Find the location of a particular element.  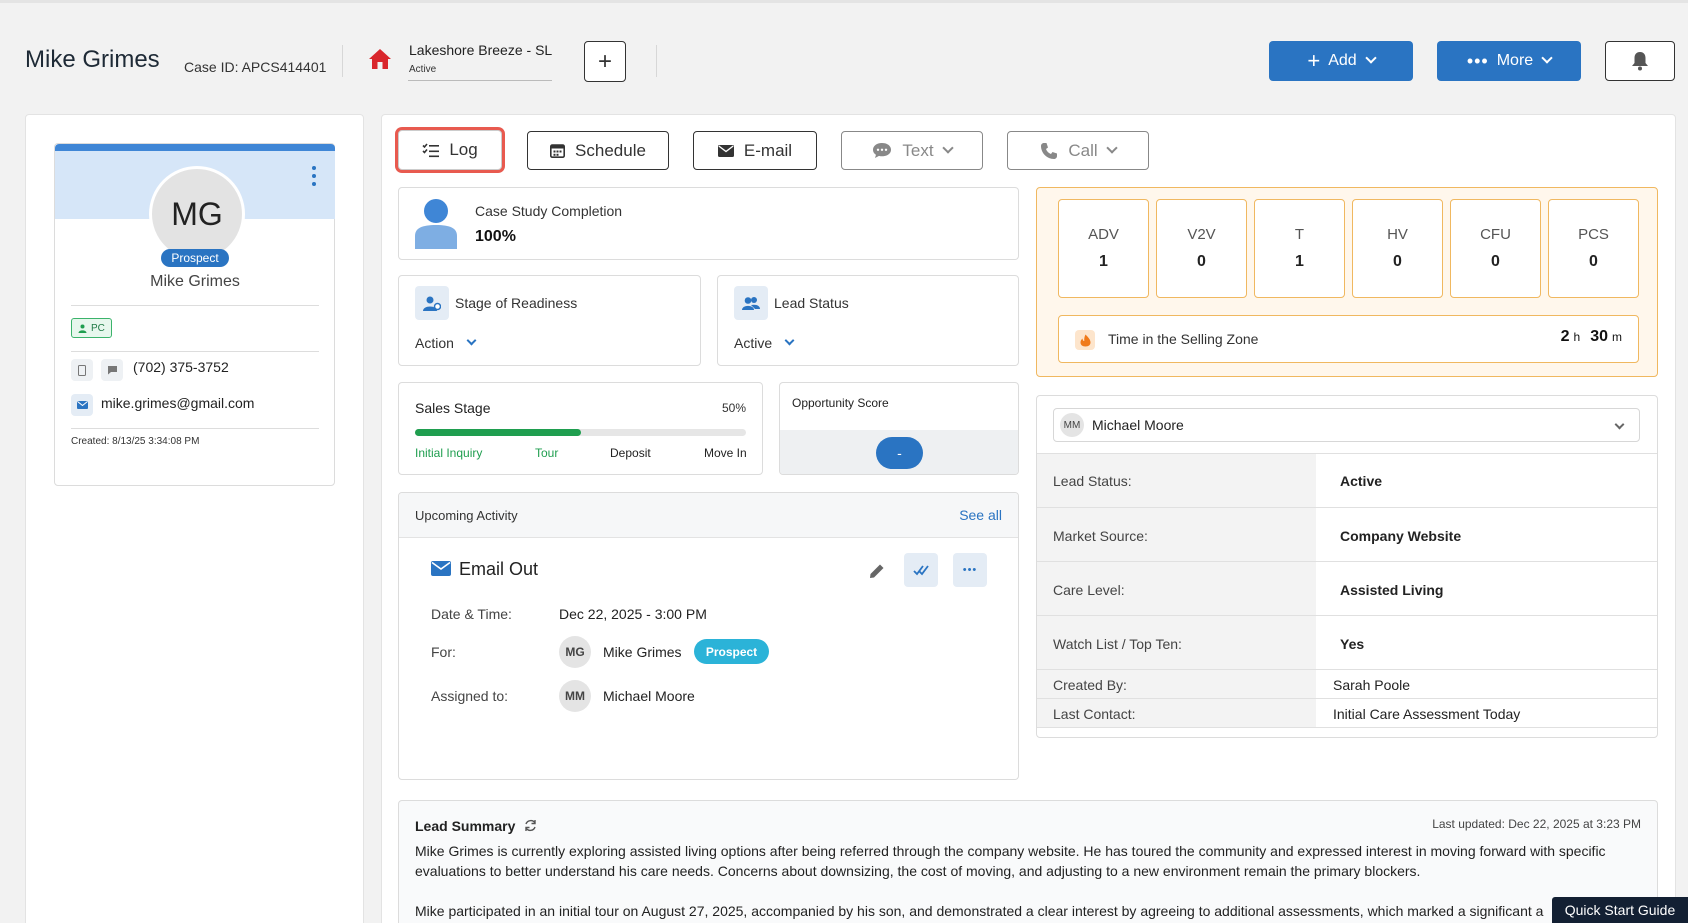

selling-zone-bar: Time in the Selling Zone 2h 30 m is located at coordinates (1348, 339).